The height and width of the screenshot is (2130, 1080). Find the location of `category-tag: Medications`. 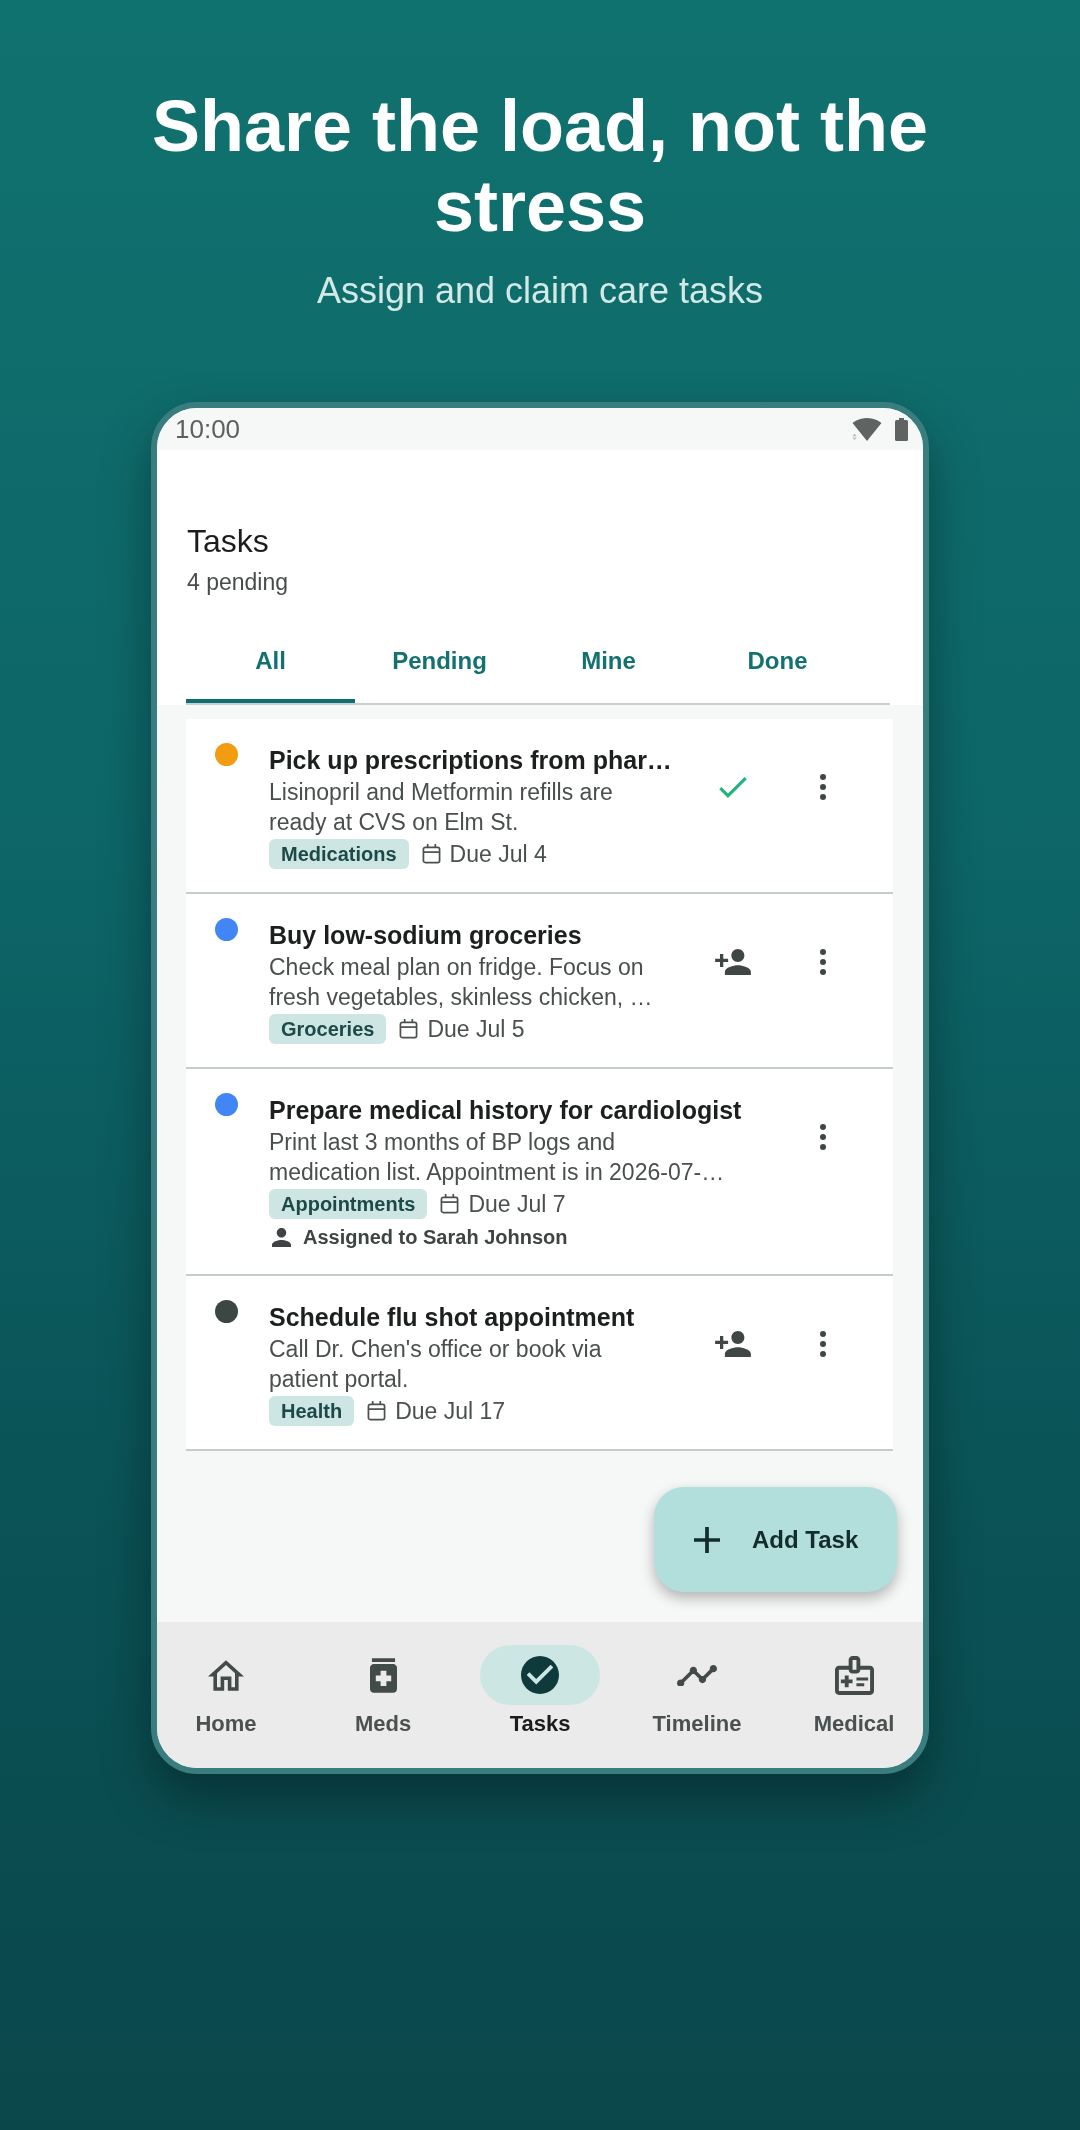

category-tag: Medications is located at coordinates (339, 854).